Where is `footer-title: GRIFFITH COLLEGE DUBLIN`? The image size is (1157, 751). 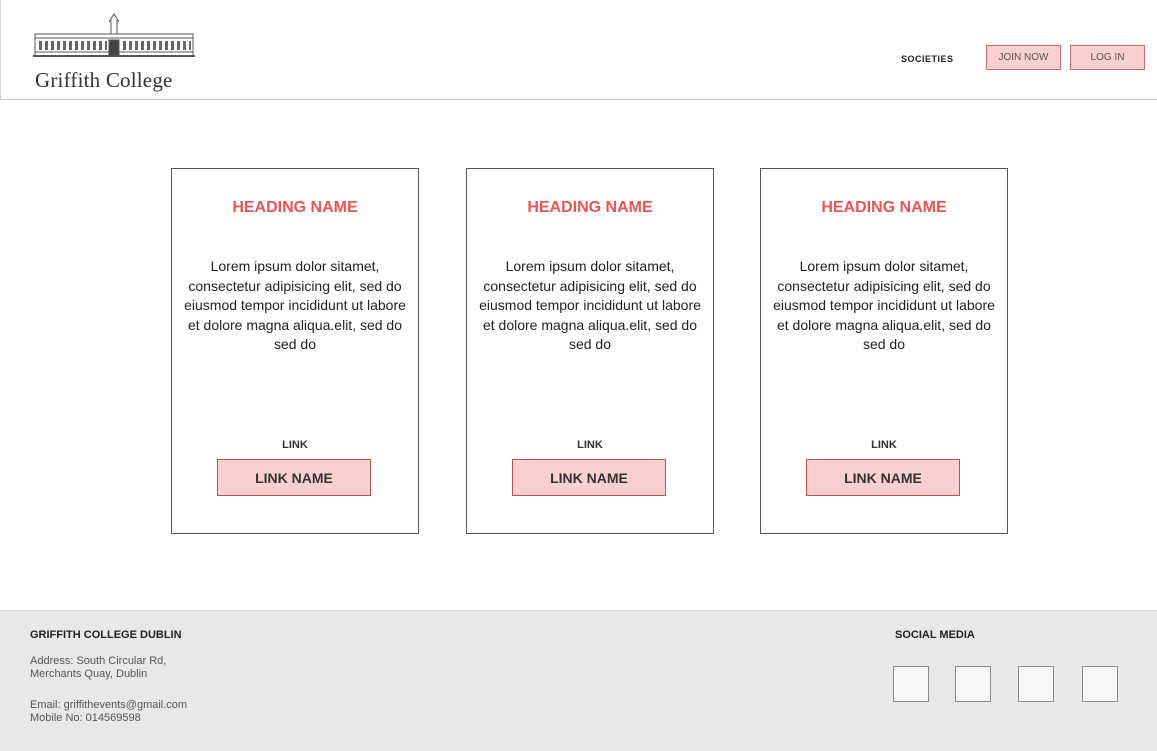
footer-title: GRIFFITH COLLEGE DUBLIN is located at coordinates (106, 635).